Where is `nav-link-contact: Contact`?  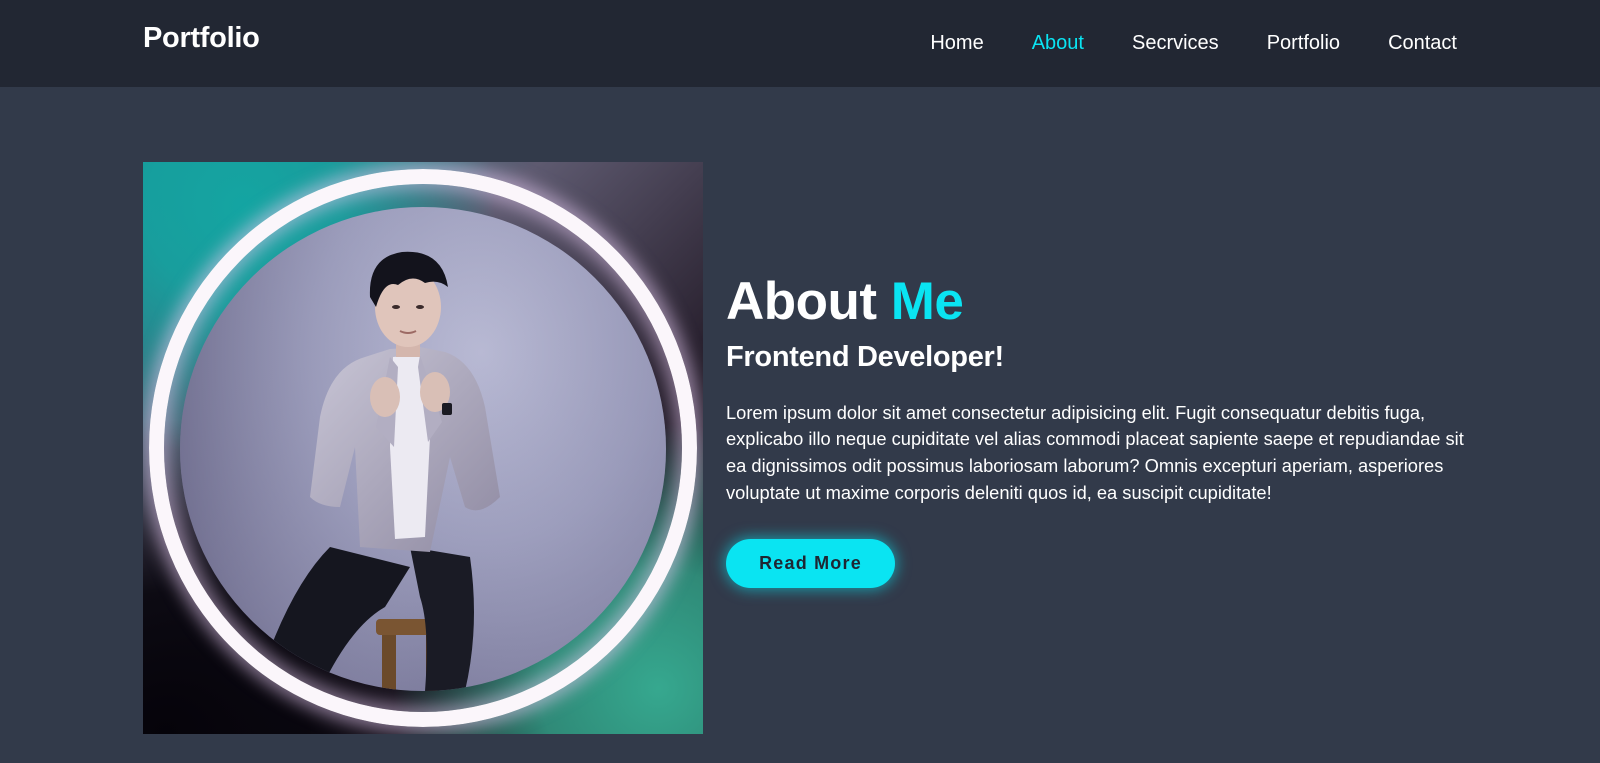 nav-link-contact: Contact is located at coordinates (1422, 43).